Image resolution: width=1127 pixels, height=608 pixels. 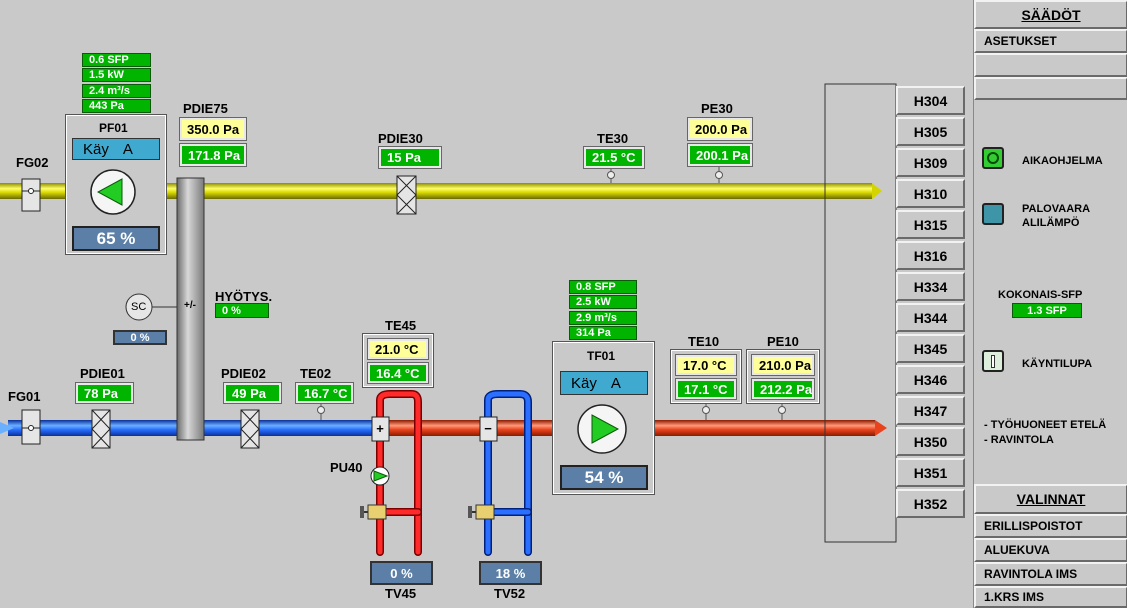 What do you see at coordinates (410, 157) in the screenshot?
I see `pdie30-value: 15 Pa` at bounding box center [410, 157].